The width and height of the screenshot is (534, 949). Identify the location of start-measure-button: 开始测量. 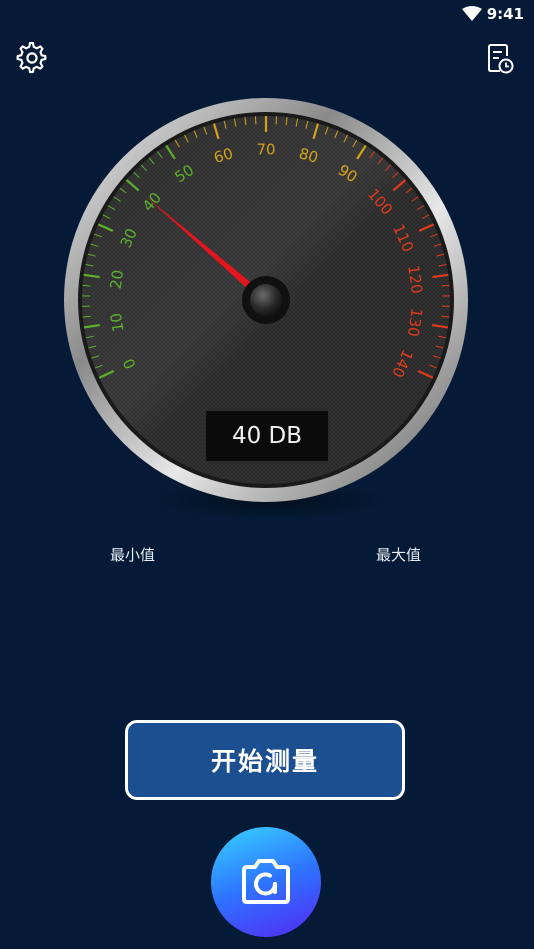
(265, 760).